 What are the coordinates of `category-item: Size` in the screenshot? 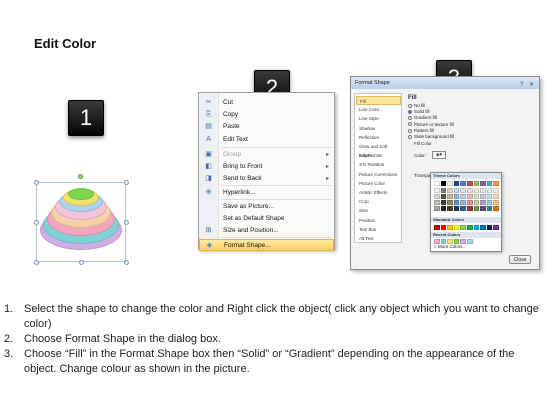 It's located at (378, 210).